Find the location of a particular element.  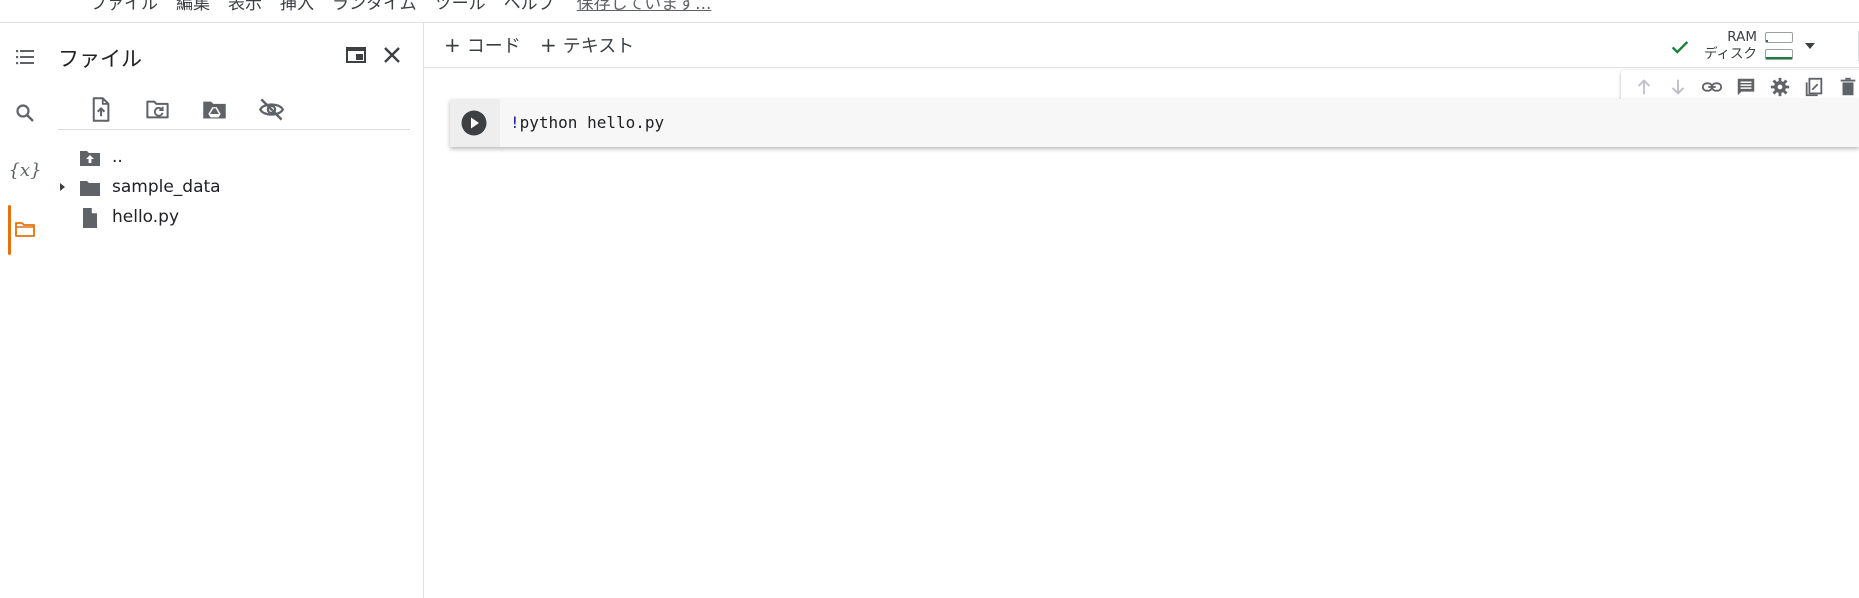

tree-item-label: hello.py is located at coordinates (146, 217).